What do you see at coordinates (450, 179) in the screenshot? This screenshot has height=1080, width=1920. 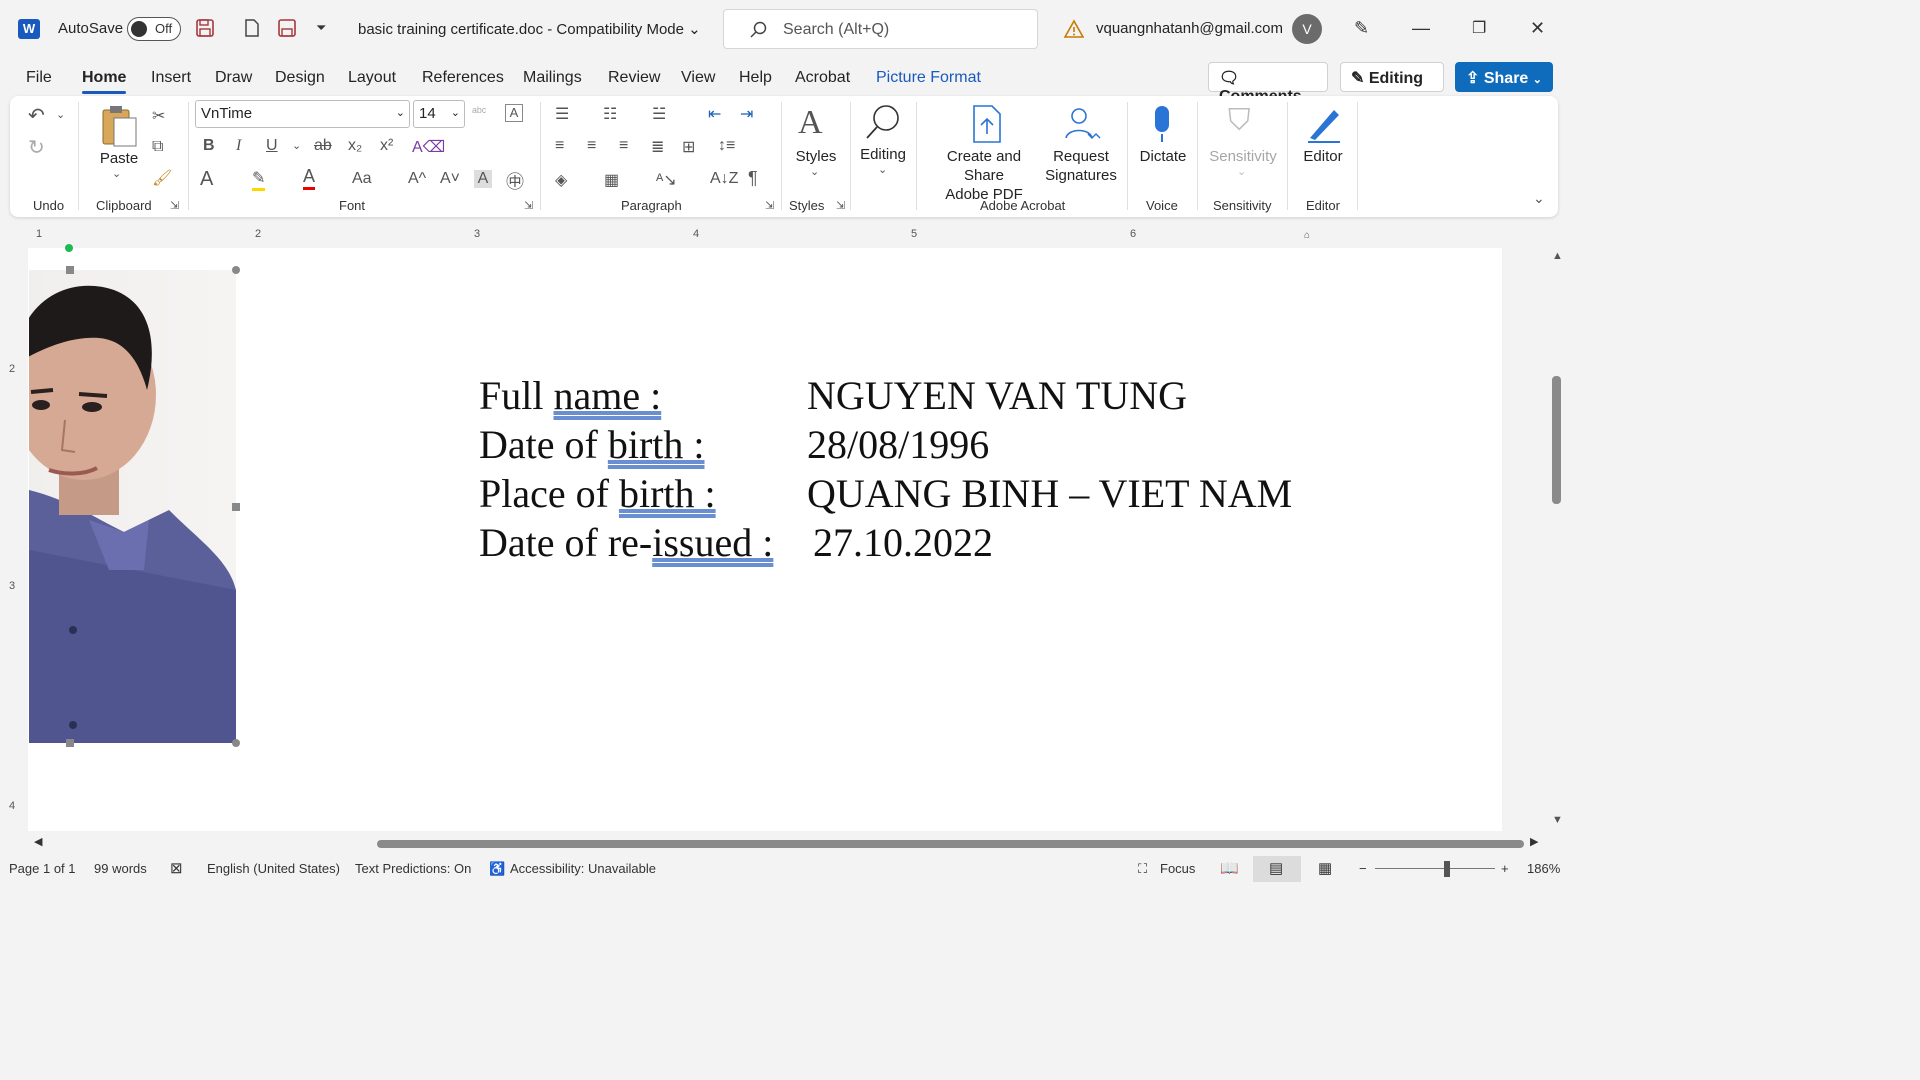 I see `shrink-font-icon: A˅` at bounding box center [450, 179].